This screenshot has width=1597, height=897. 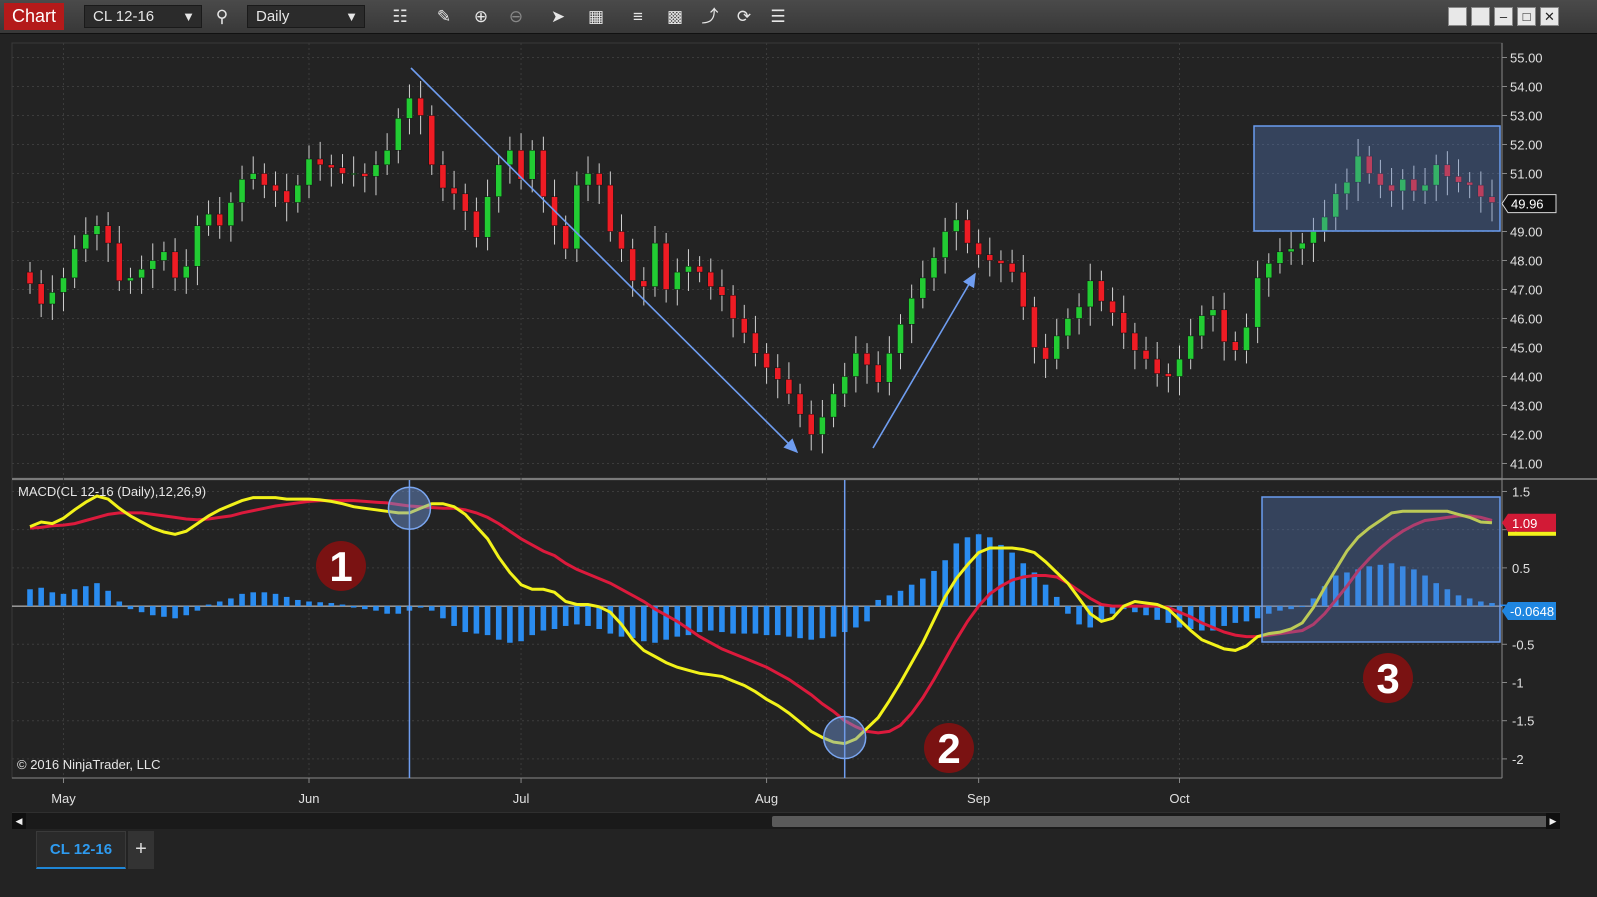 I want to click on zoom-in-icon: ⊕, so click(x=481, y=17).